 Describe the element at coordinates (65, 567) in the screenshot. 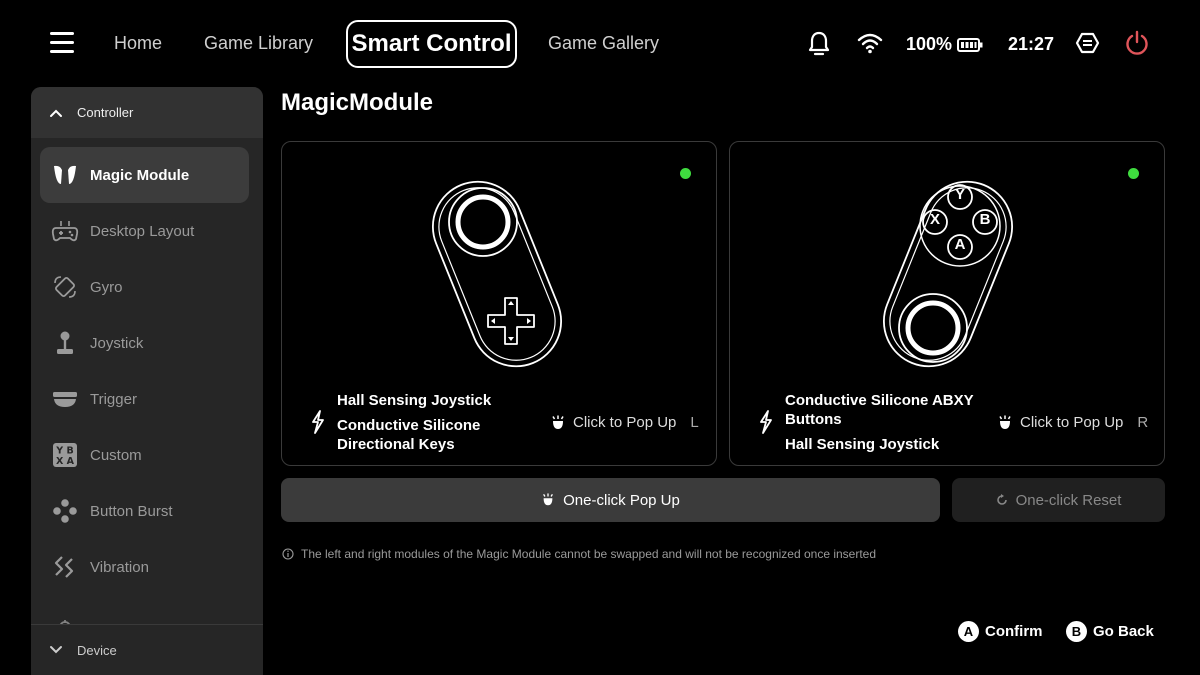

I see `vibration-icon` at that location.